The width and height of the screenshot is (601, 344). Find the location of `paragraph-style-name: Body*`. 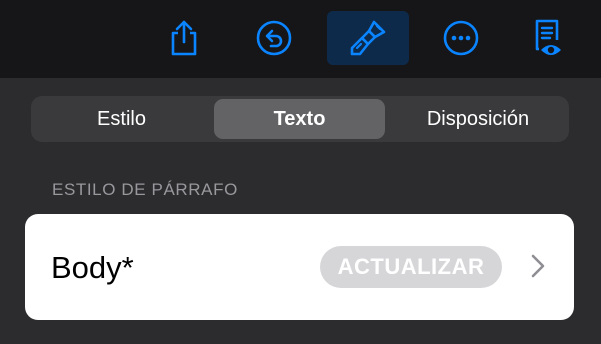

paragraph-style-name: Body* is located at coordinates (92, 267).